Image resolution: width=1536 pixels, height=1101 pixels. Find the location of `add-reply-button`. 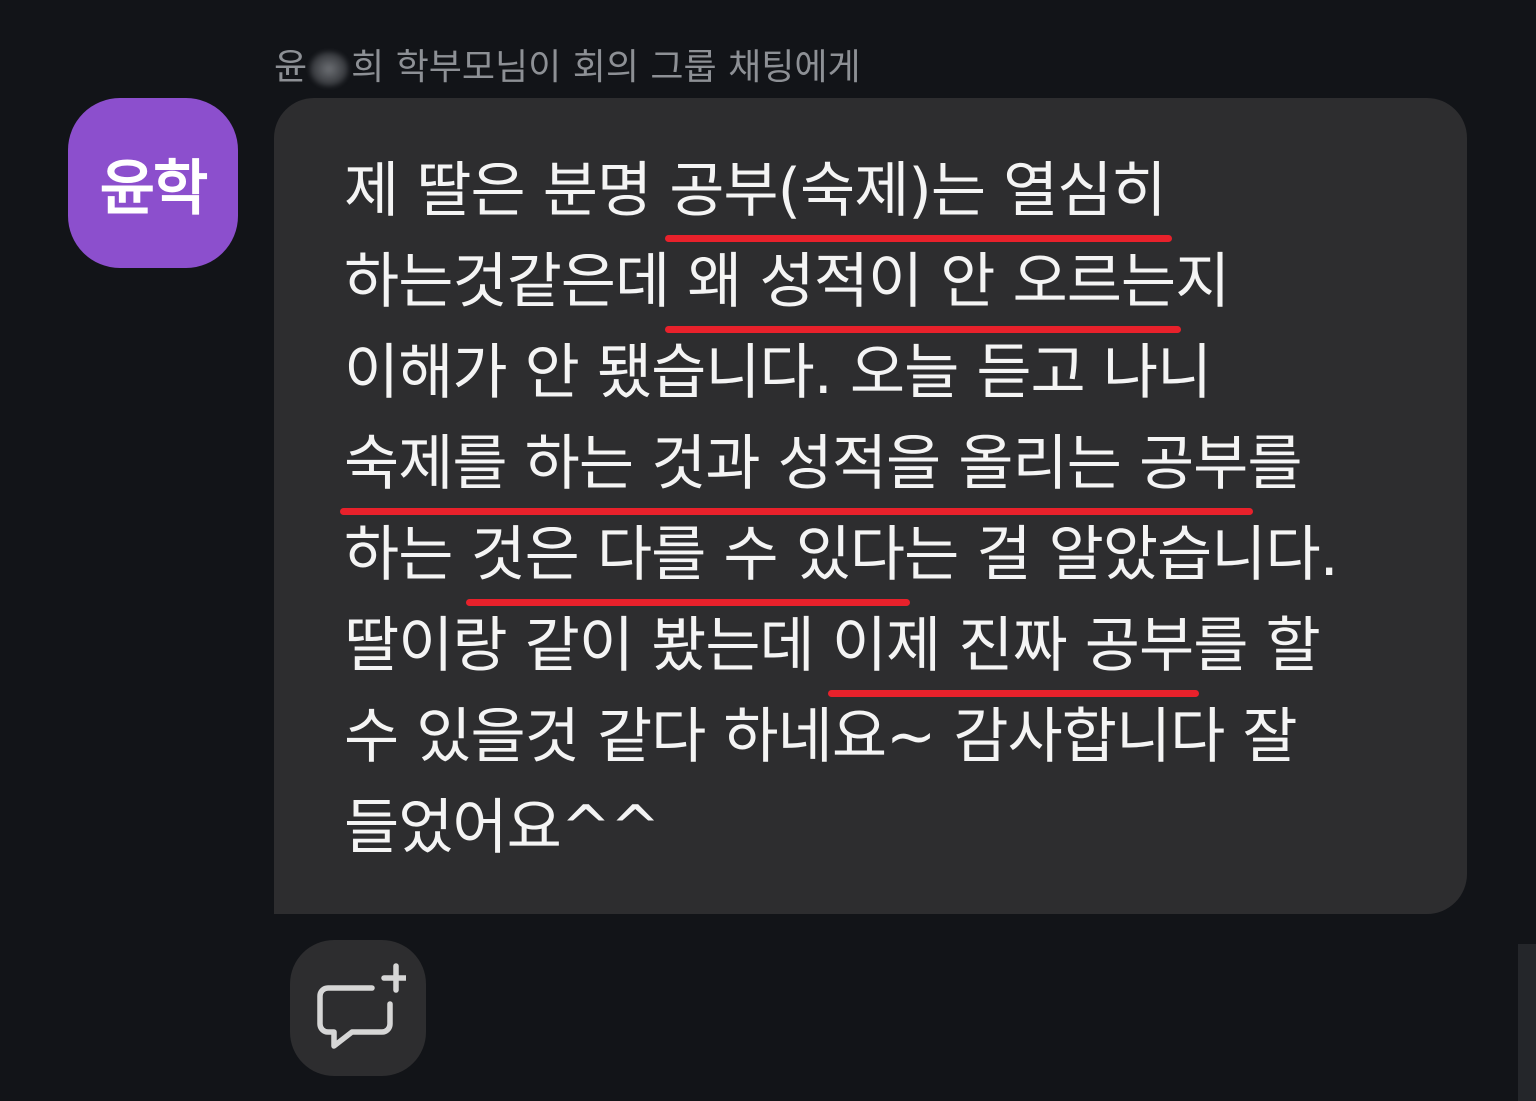

add-reply-button is located at coordinates (358, 1008).